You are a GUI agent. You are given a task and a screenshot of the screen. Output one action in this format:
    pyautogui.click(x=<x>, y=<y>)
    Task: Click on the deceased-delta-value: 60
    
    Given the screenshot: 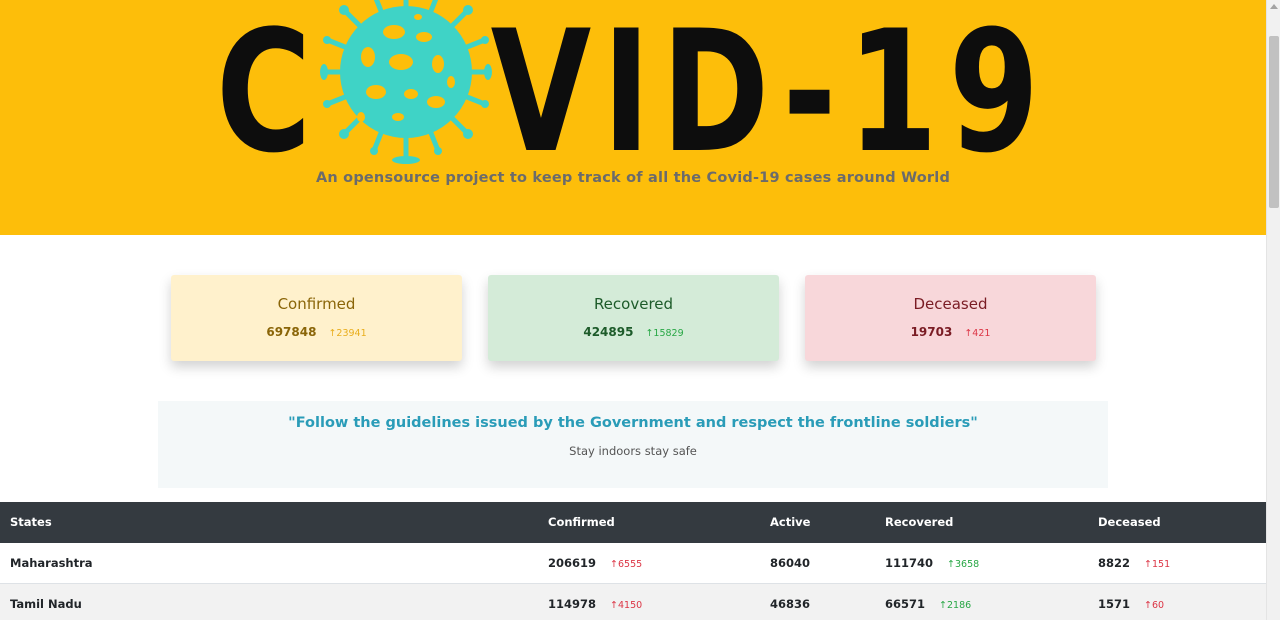 What is the action you would take?
    pyautogui.click(x=1158, y=605)
    